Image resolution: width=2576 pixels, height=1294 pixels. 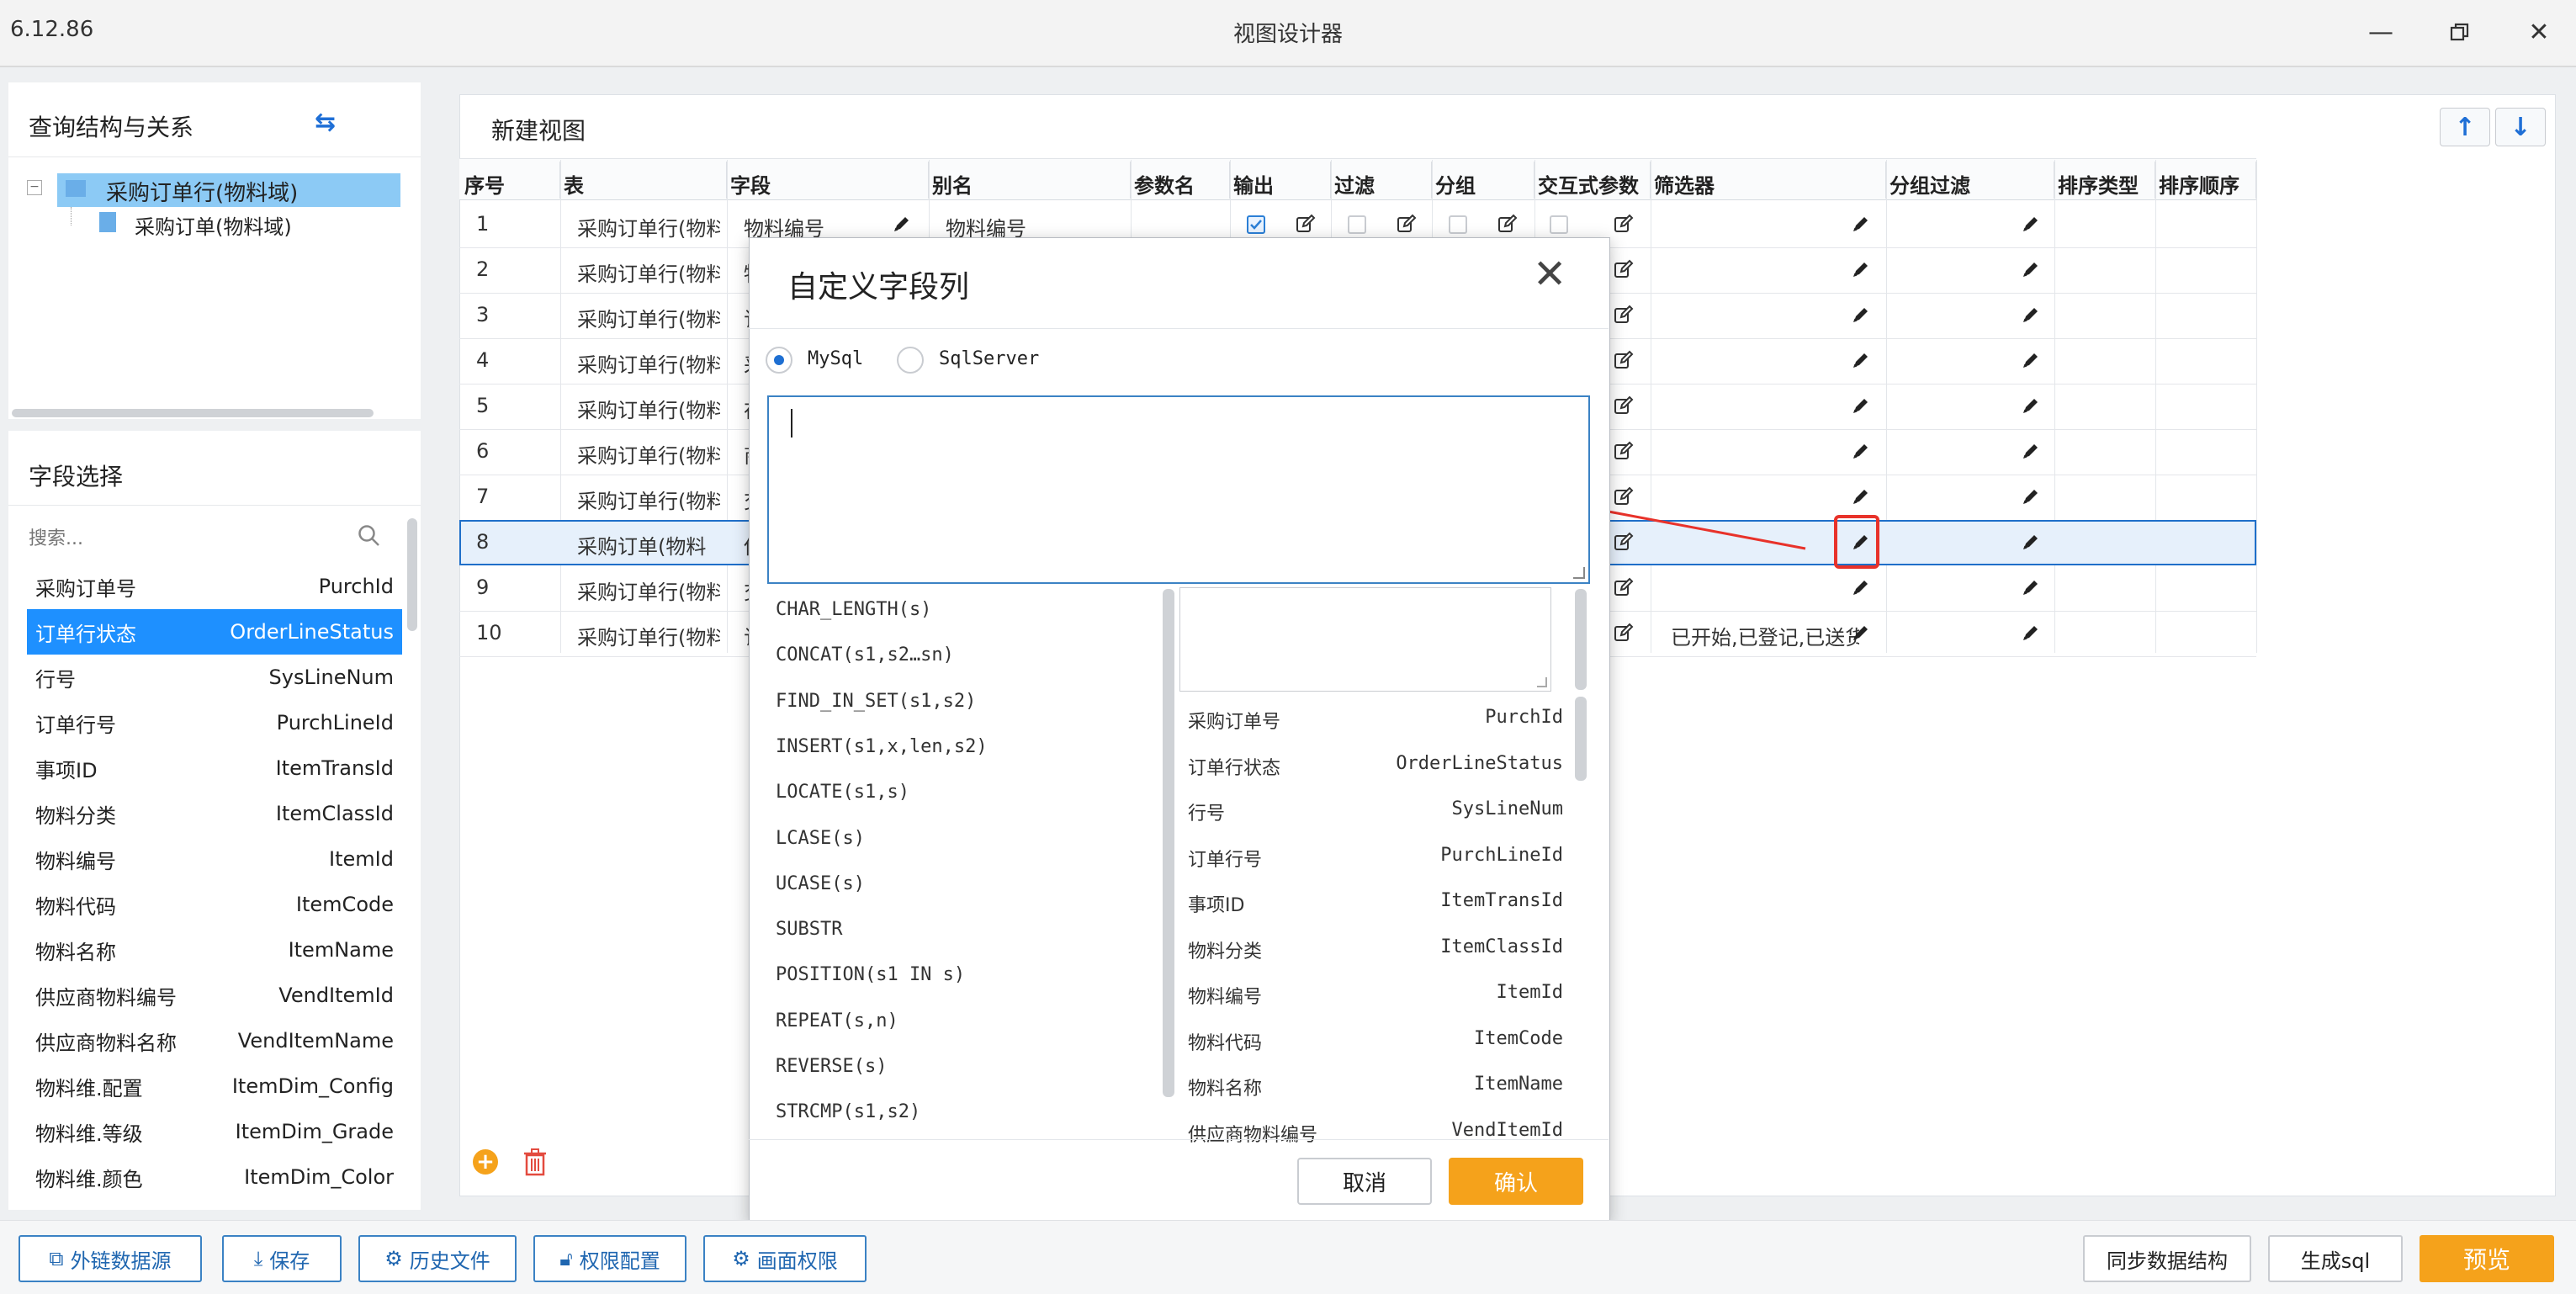 What do you see at coordinates (1256, 224) in the screenshot?
I see `output-checkbox` at bounding box center [1256, 224].